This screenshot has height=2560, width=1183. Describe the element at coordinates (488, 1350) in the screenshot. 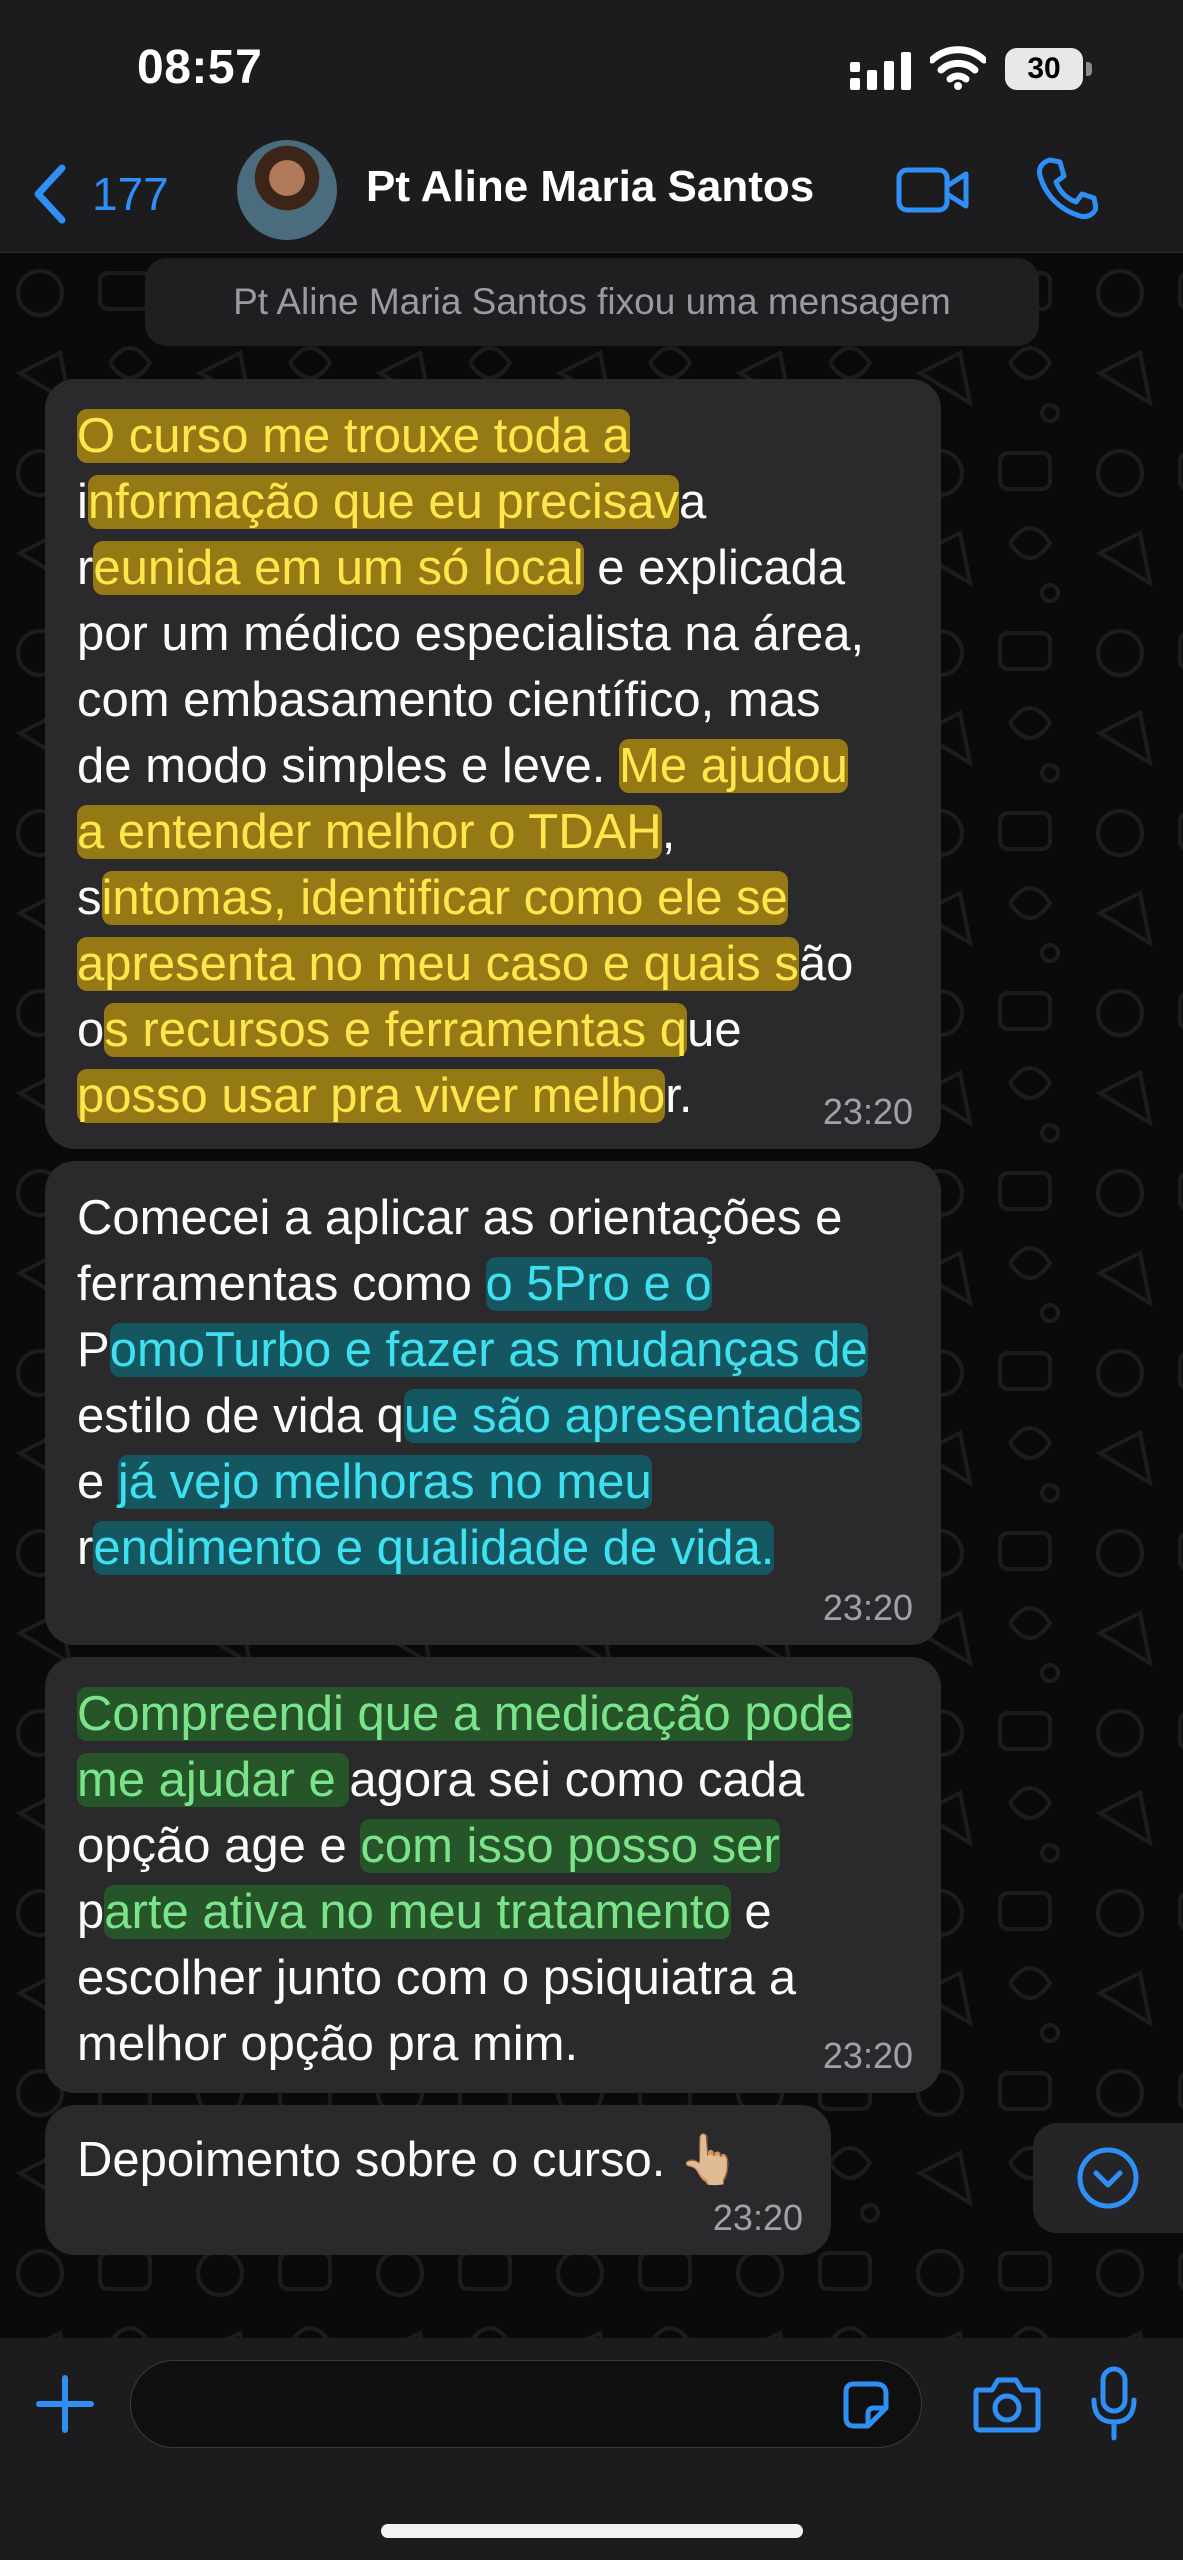

I see `highlighted-text: omoTurbo e fazer as mudanças de` at that location.